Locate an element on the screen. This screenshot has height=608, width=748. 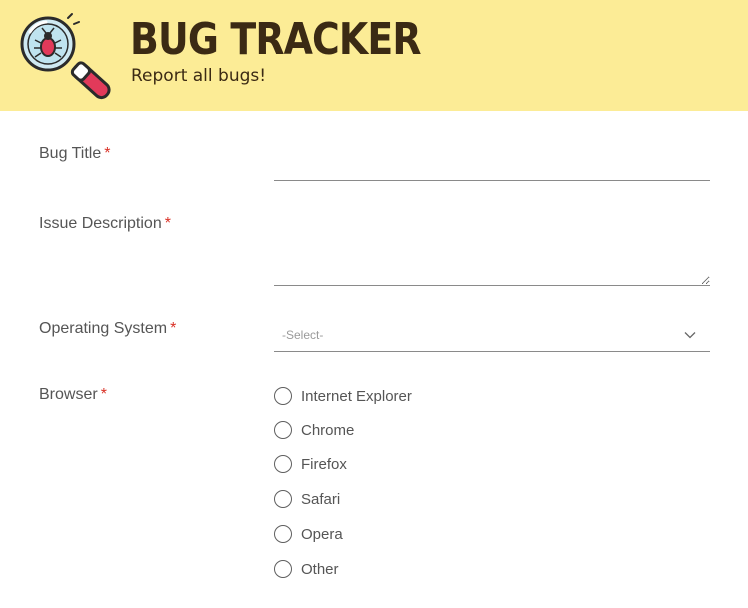
radio-label: Opera is located at coordinates (322, 534).